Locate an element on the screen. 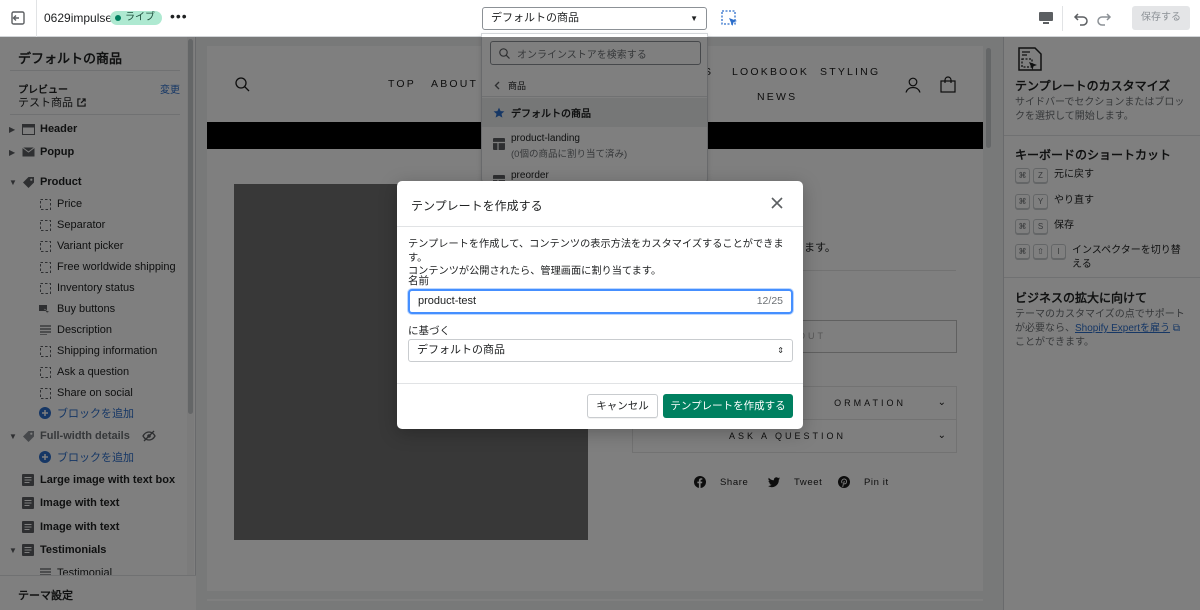 The image size is (1200, 610). based-on-value: デフォルトの商品 is located at coordinates (461, 350).